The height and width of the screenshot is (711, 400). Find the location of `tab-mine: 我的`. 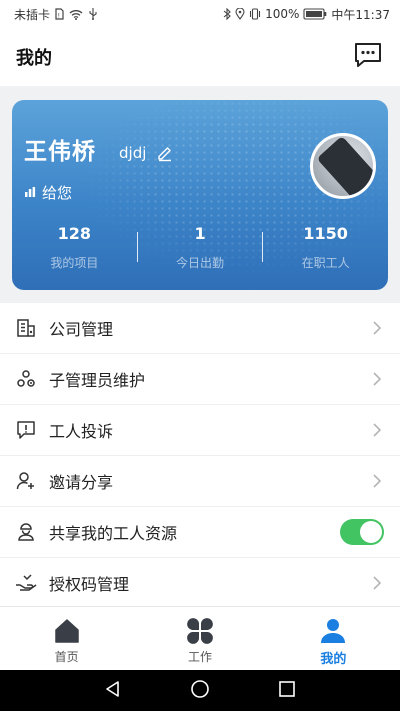

tab-mine: 我的 is located at coordinates (333, 638).